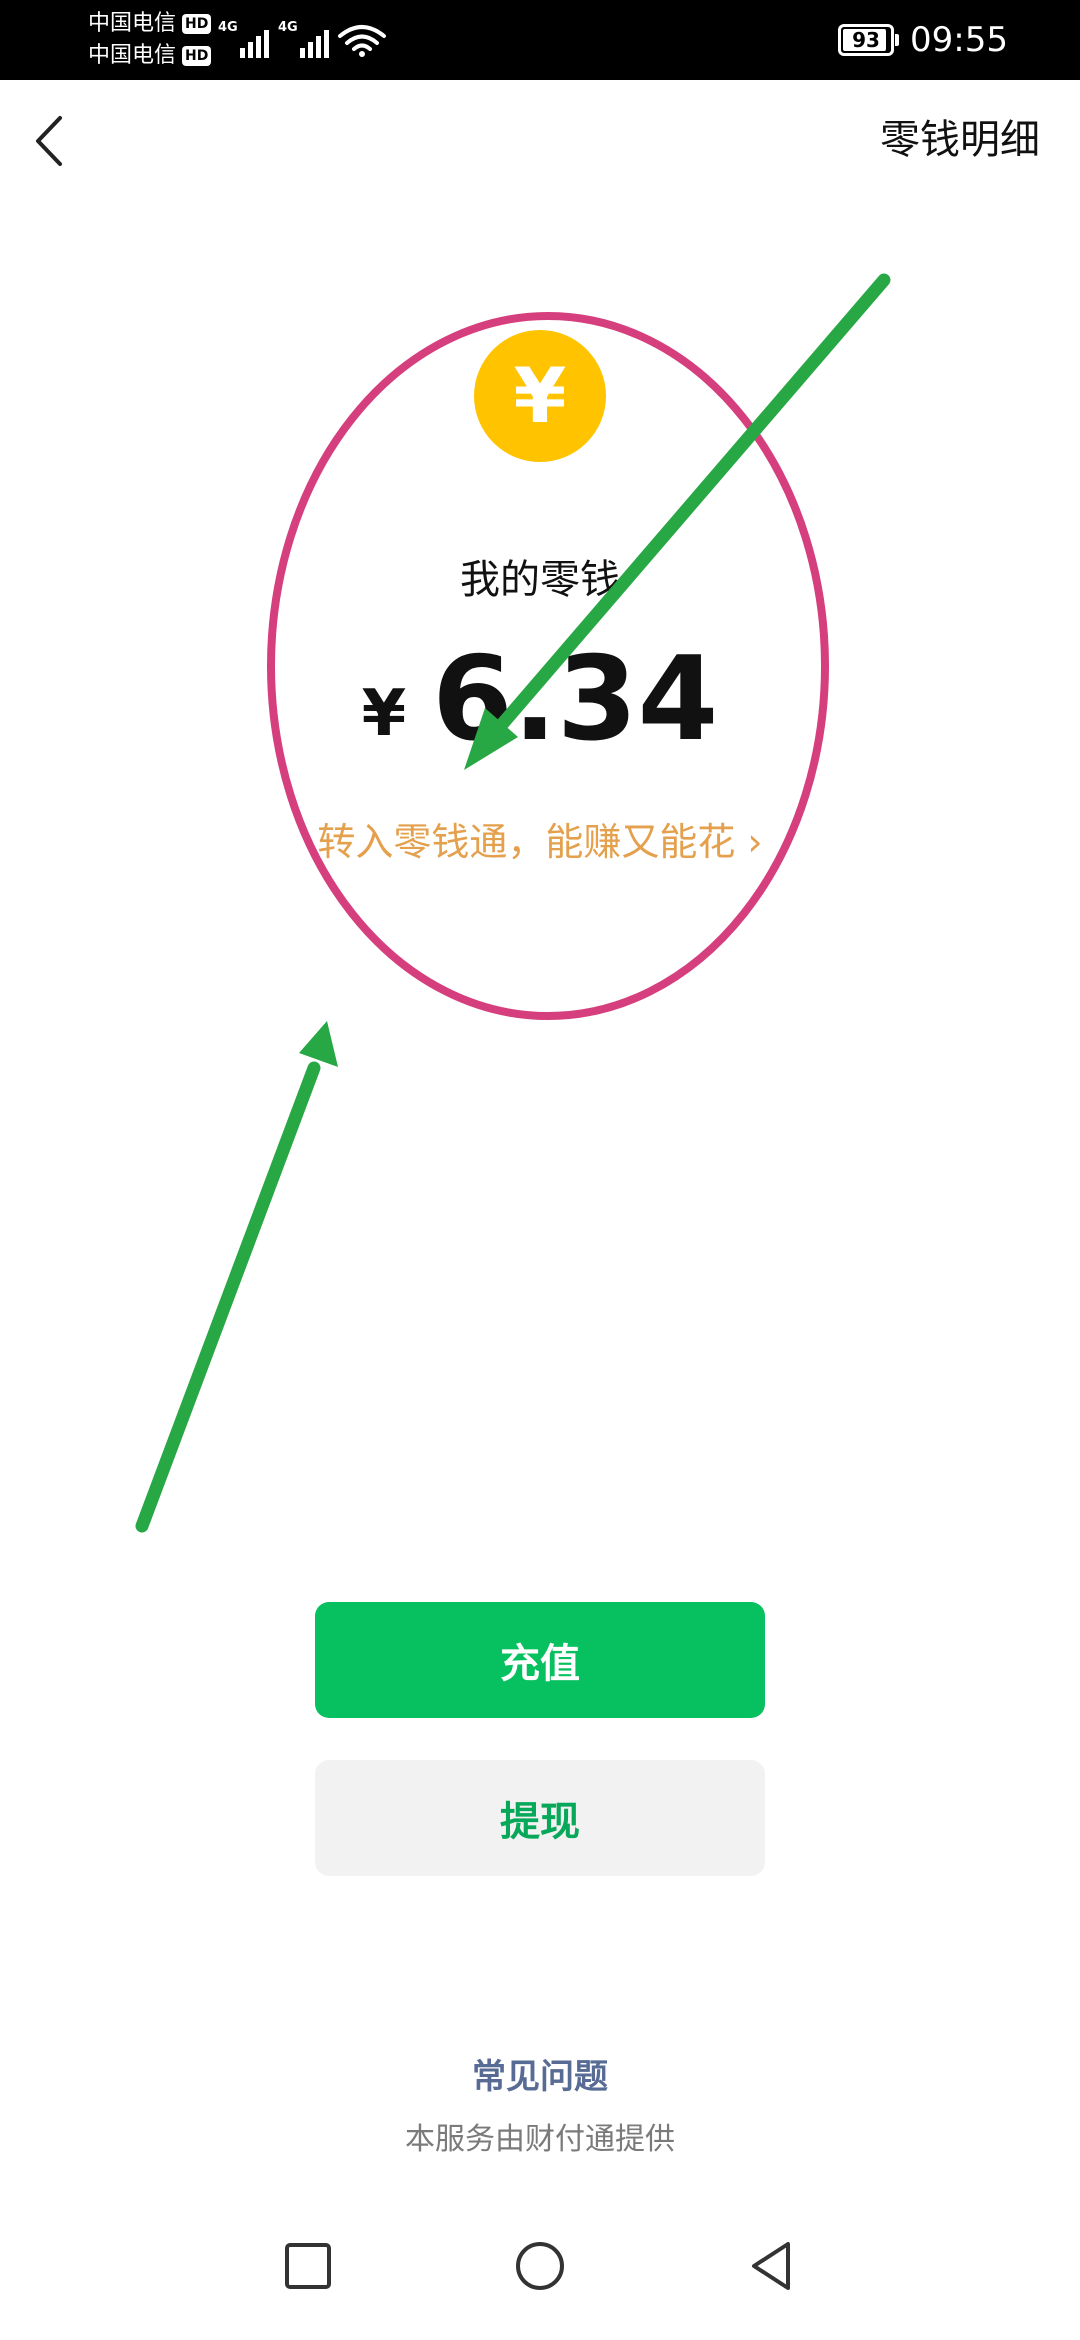 Image resolution: width=1080 pixels, height=2340 pixels. I want to click on balance-amount: ¥6.34, so click(540, 707).